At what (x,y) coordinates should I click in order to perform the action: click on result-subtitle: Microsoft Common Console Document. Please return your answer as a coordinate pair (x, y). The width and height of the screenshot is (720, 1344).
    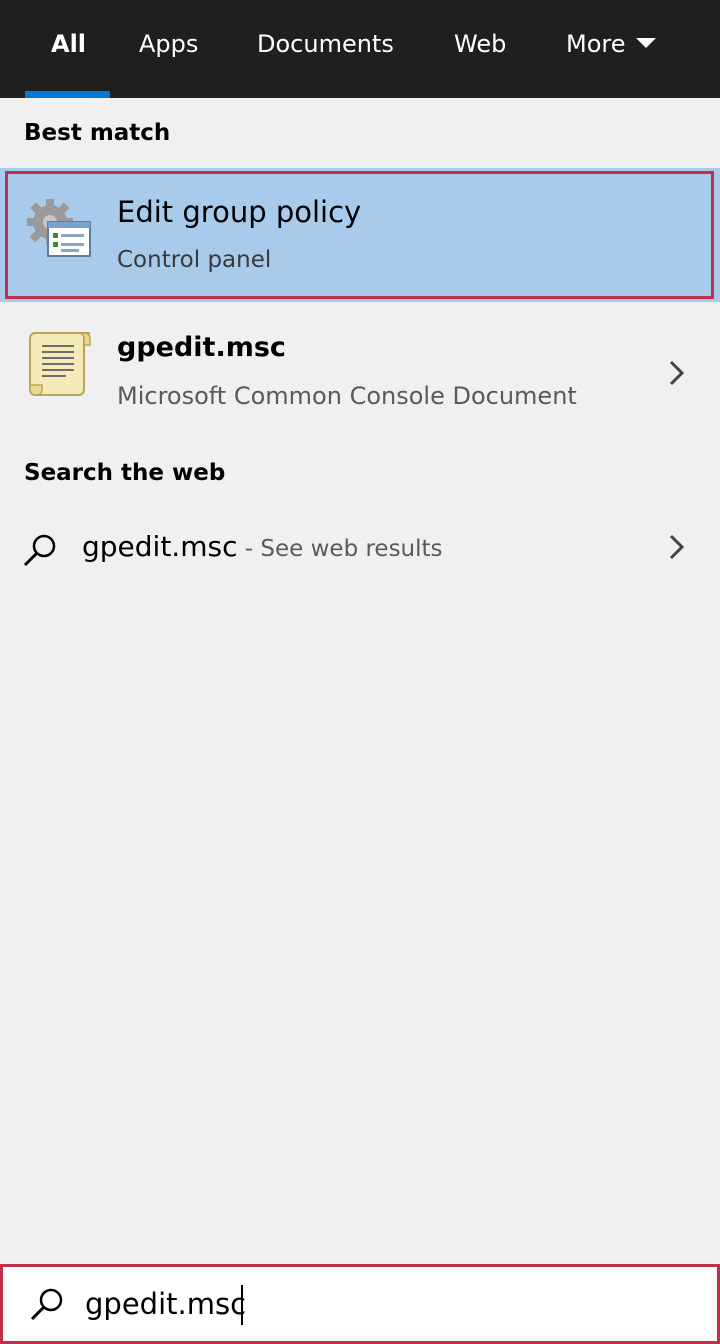
    Looking at the image, I should click on (347, 396).